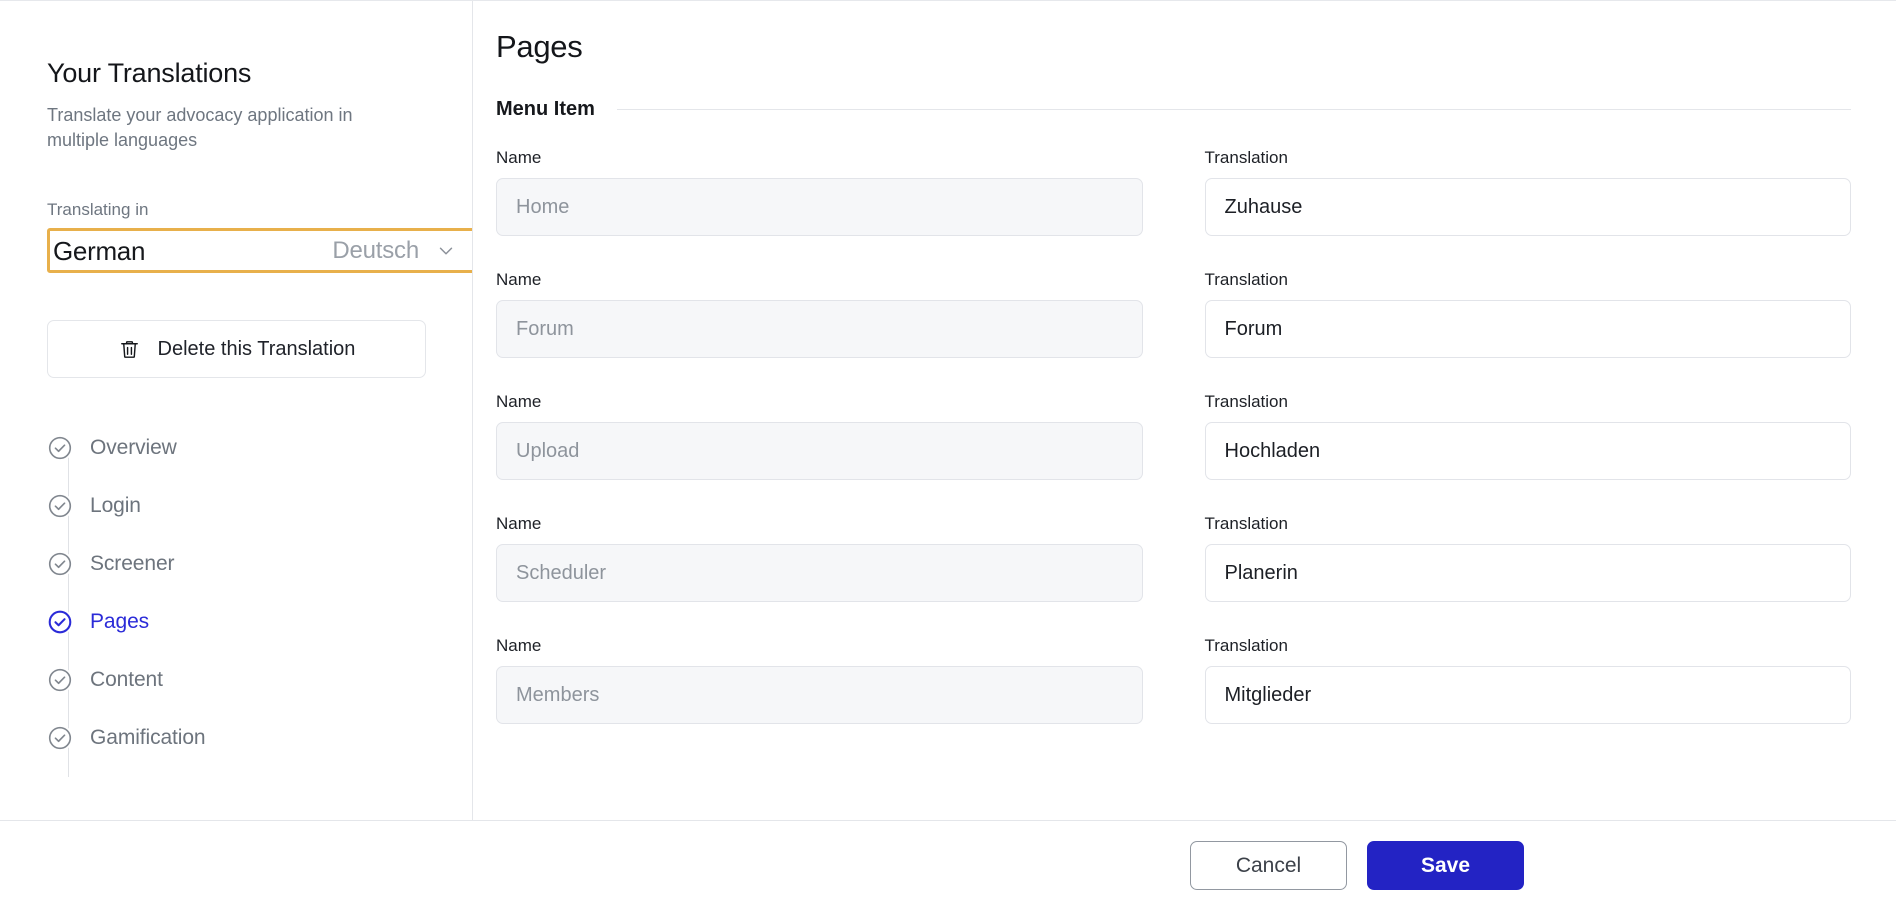 The height and width of the screenshot is (910, 1896). I want to click on sidebar-item-label: Pages, so click(120, 621).